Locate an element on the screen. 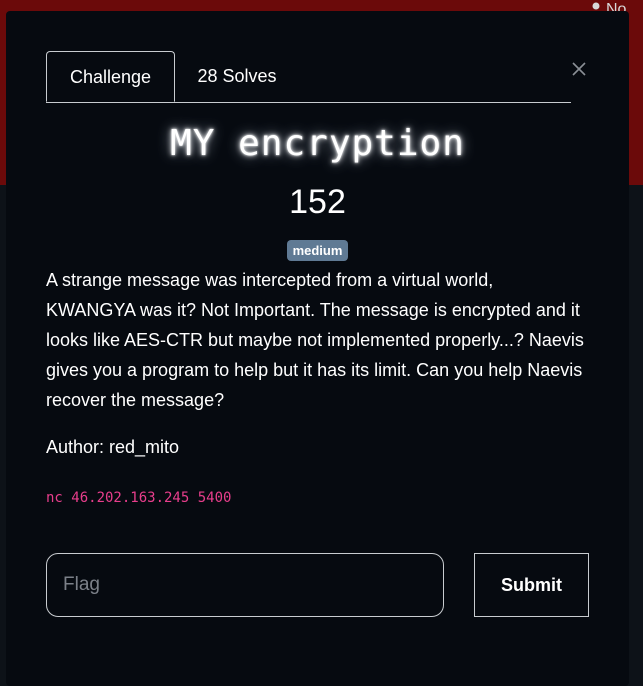 This screenshot has height=686, width=643. close-icon is located at coordinates (579, 69).